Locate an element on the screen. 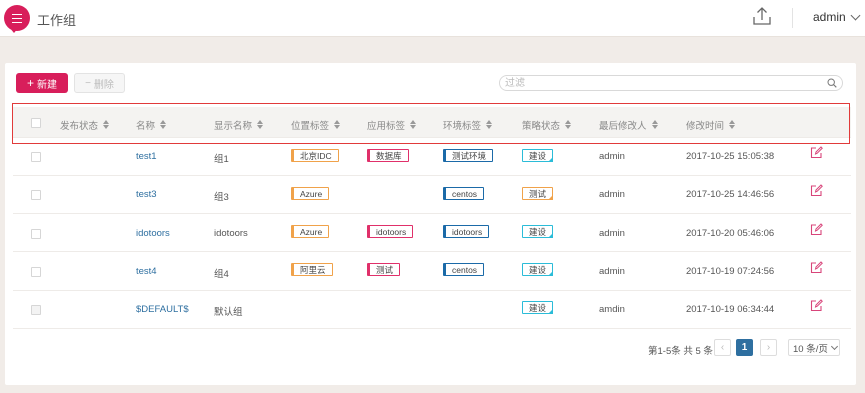 This screenshot has height=393, width=865. location-tag: 北京IDC is located at coordinates (315, 155).